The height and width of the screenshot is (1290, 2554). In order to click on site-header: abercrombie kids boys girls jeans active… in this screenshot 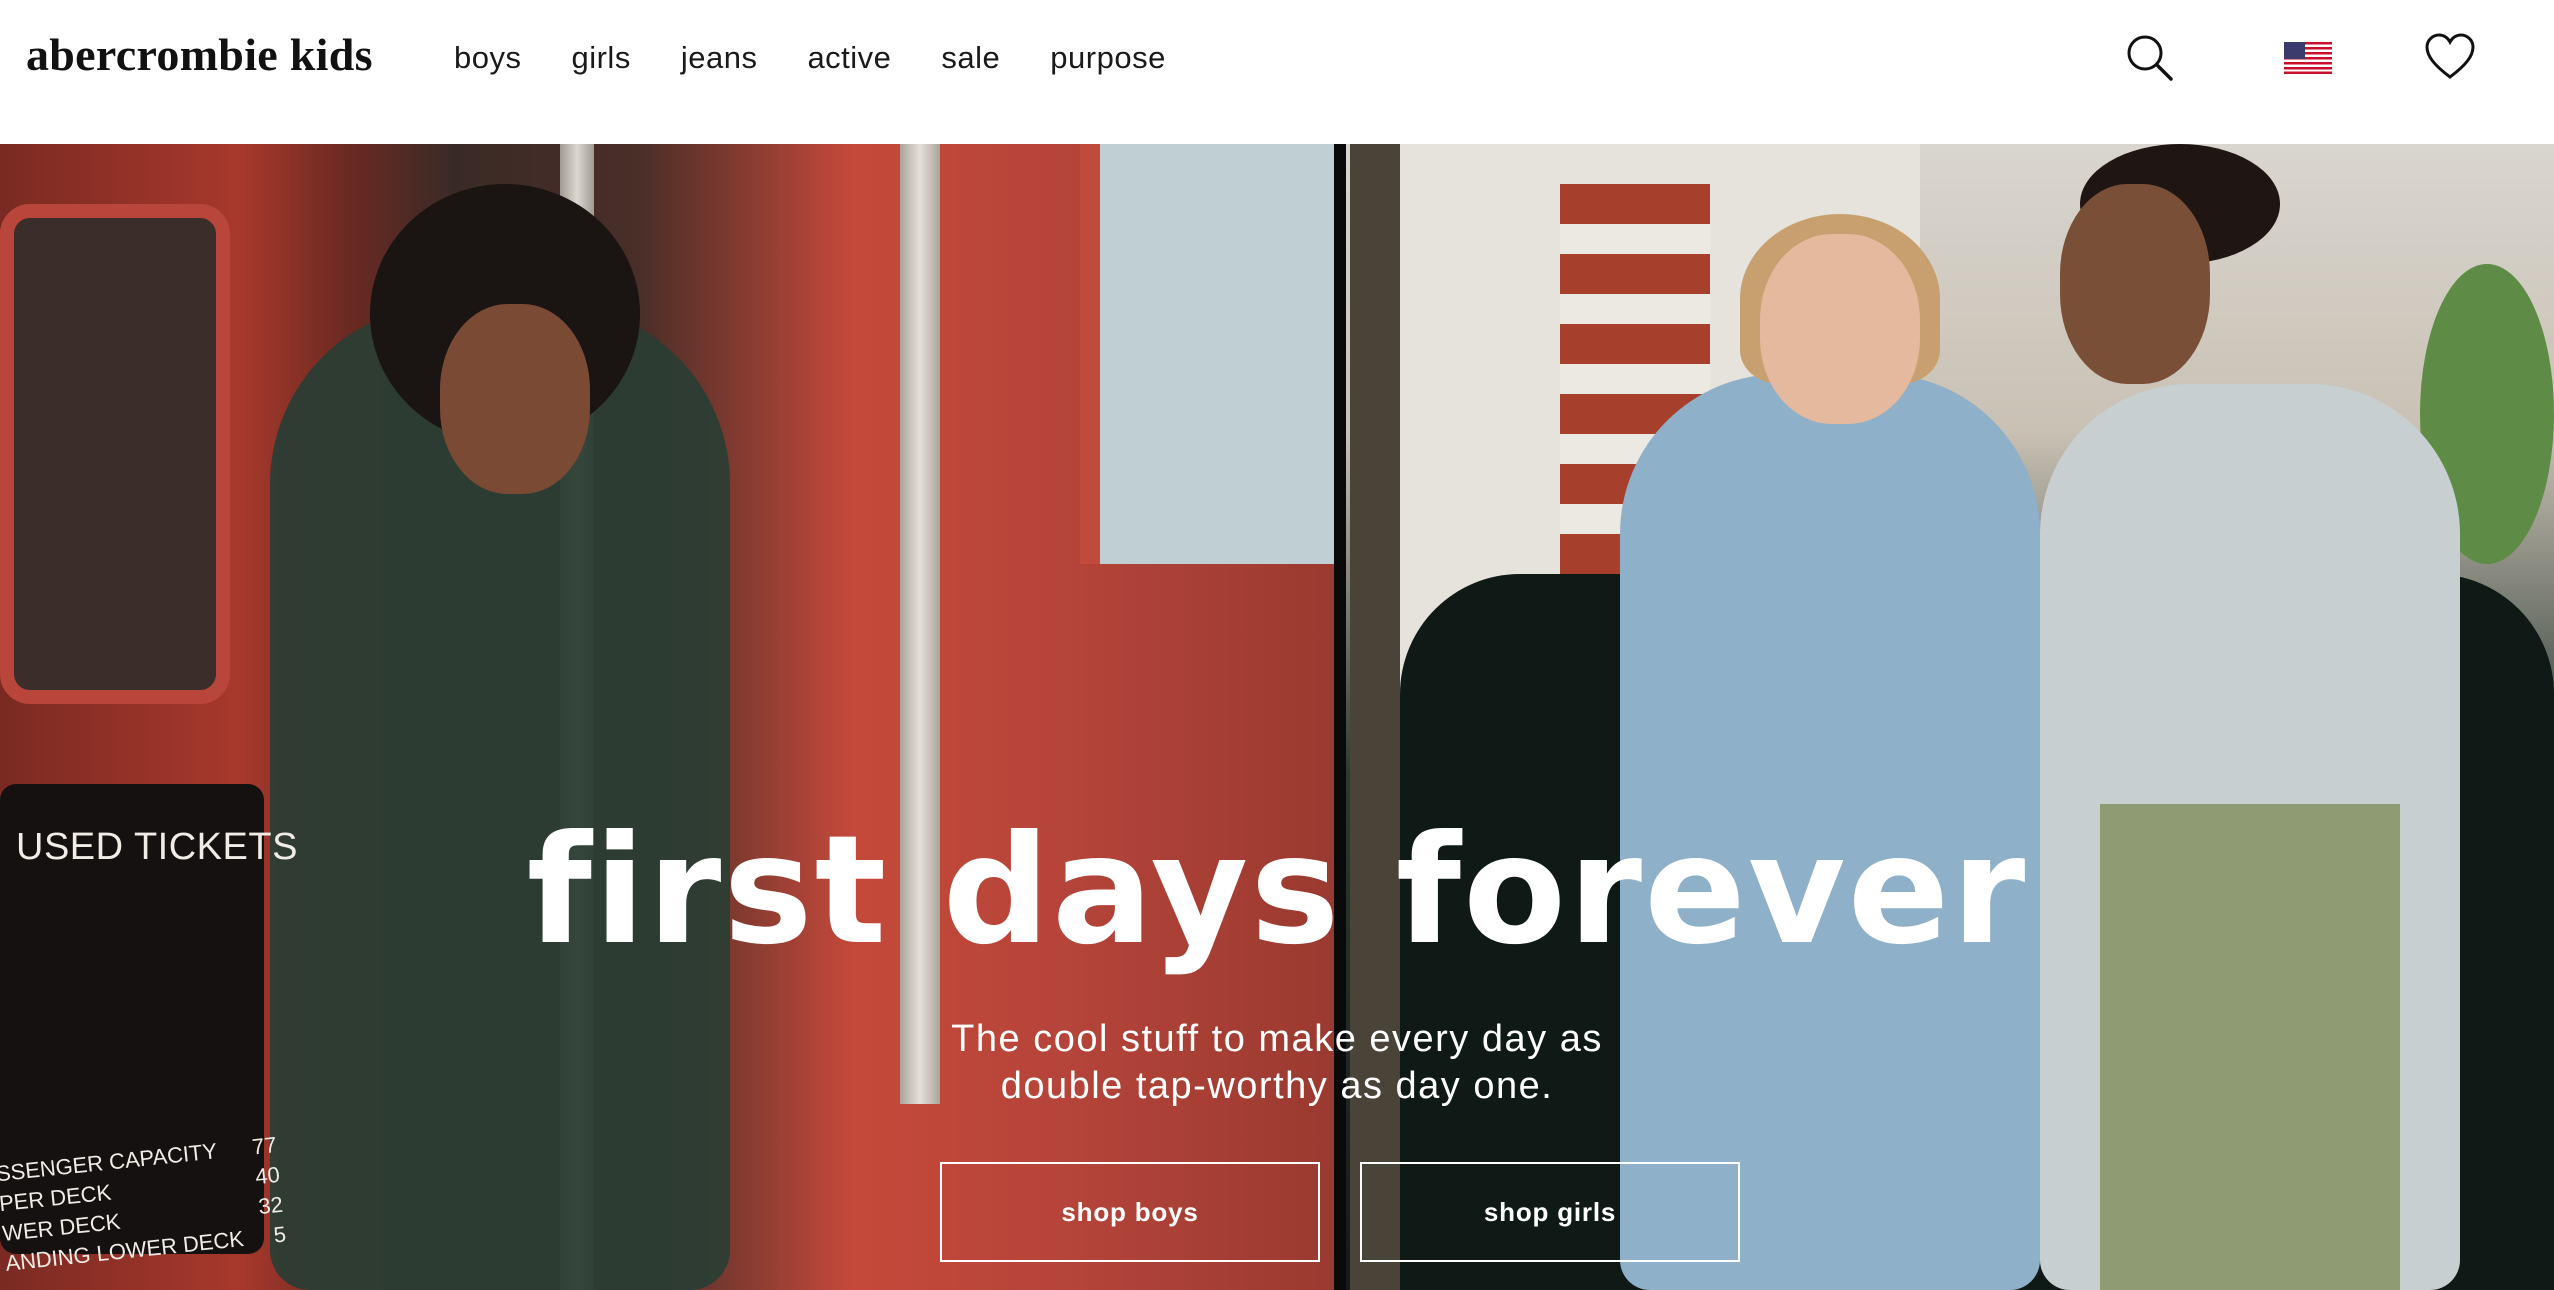, I will do `click(1277, 72)`.